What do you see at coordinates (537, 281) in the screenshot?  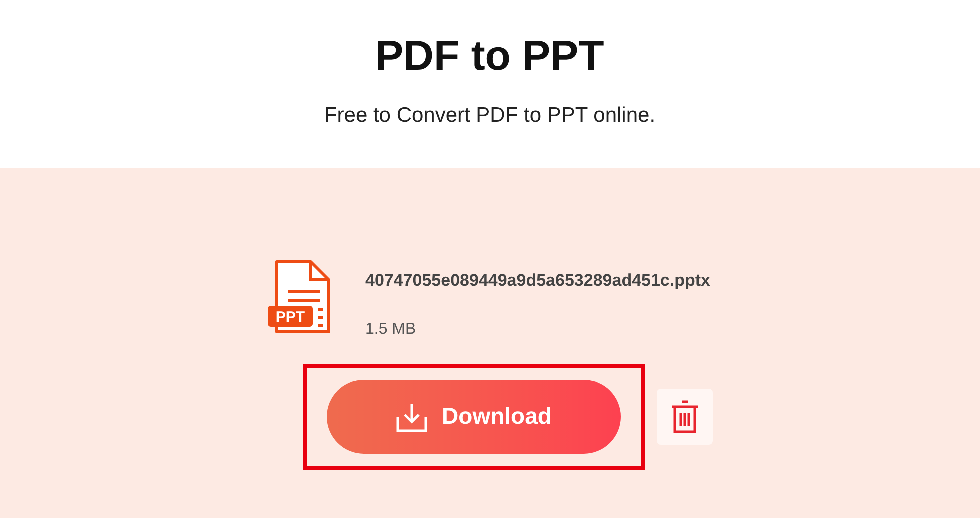 I see `file-name: 40747055e089449a9d5a653289ad451c.pptx` at bounding box center [537, 281].